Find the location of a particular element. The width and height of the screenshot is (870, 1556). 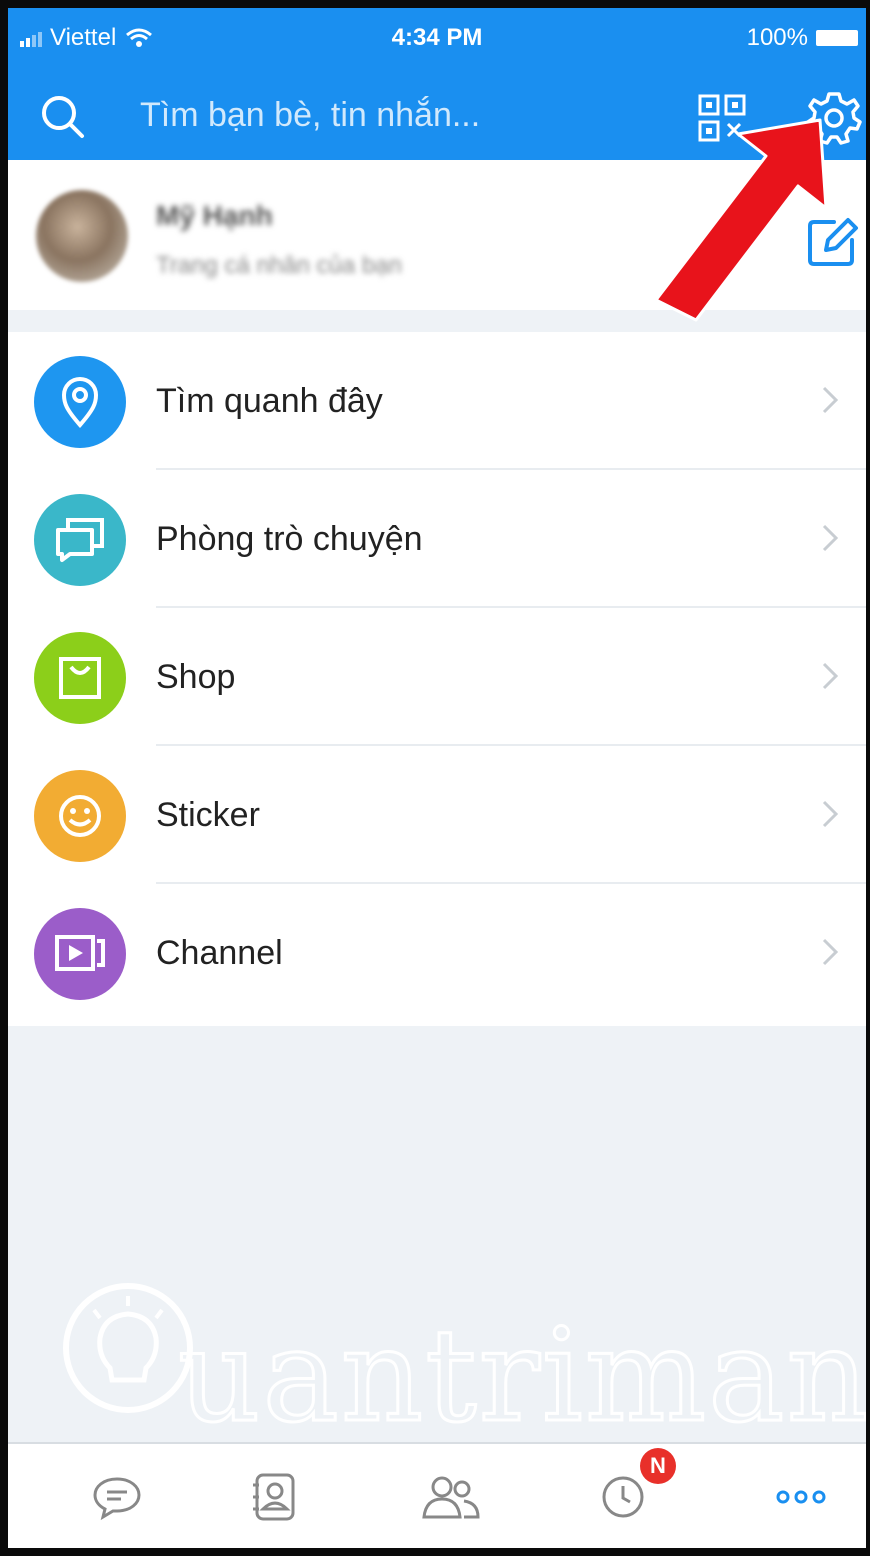

messages-icon is located at coordinates (117, 1499).